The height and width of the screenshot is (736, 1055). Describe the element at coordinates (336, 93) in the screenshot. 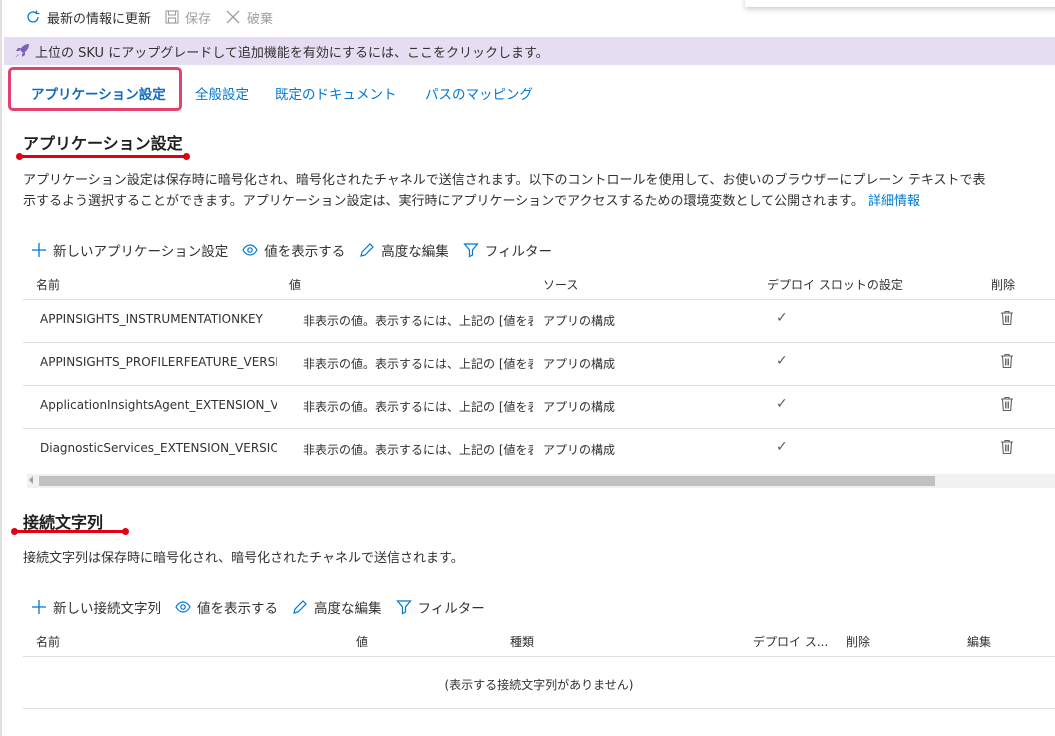

I see `tab-default-documents: 既定のドキュメント` at that location.